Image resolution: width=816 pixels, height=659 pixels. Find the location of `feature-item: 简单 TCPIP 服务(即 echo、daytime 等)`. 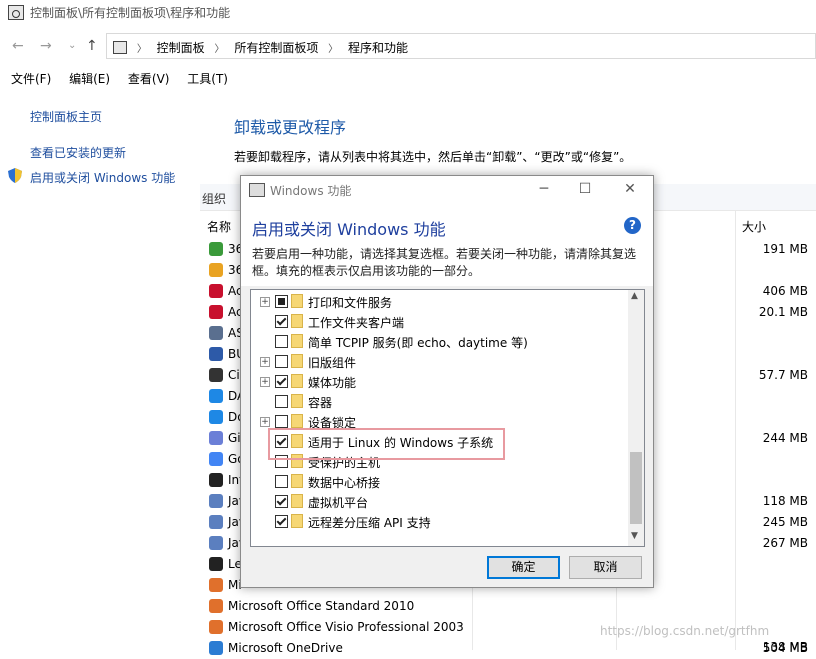

feature-item: 简单 TCPIP 服务(即 echo、daytime 等) is located at coordinates (438, 342).